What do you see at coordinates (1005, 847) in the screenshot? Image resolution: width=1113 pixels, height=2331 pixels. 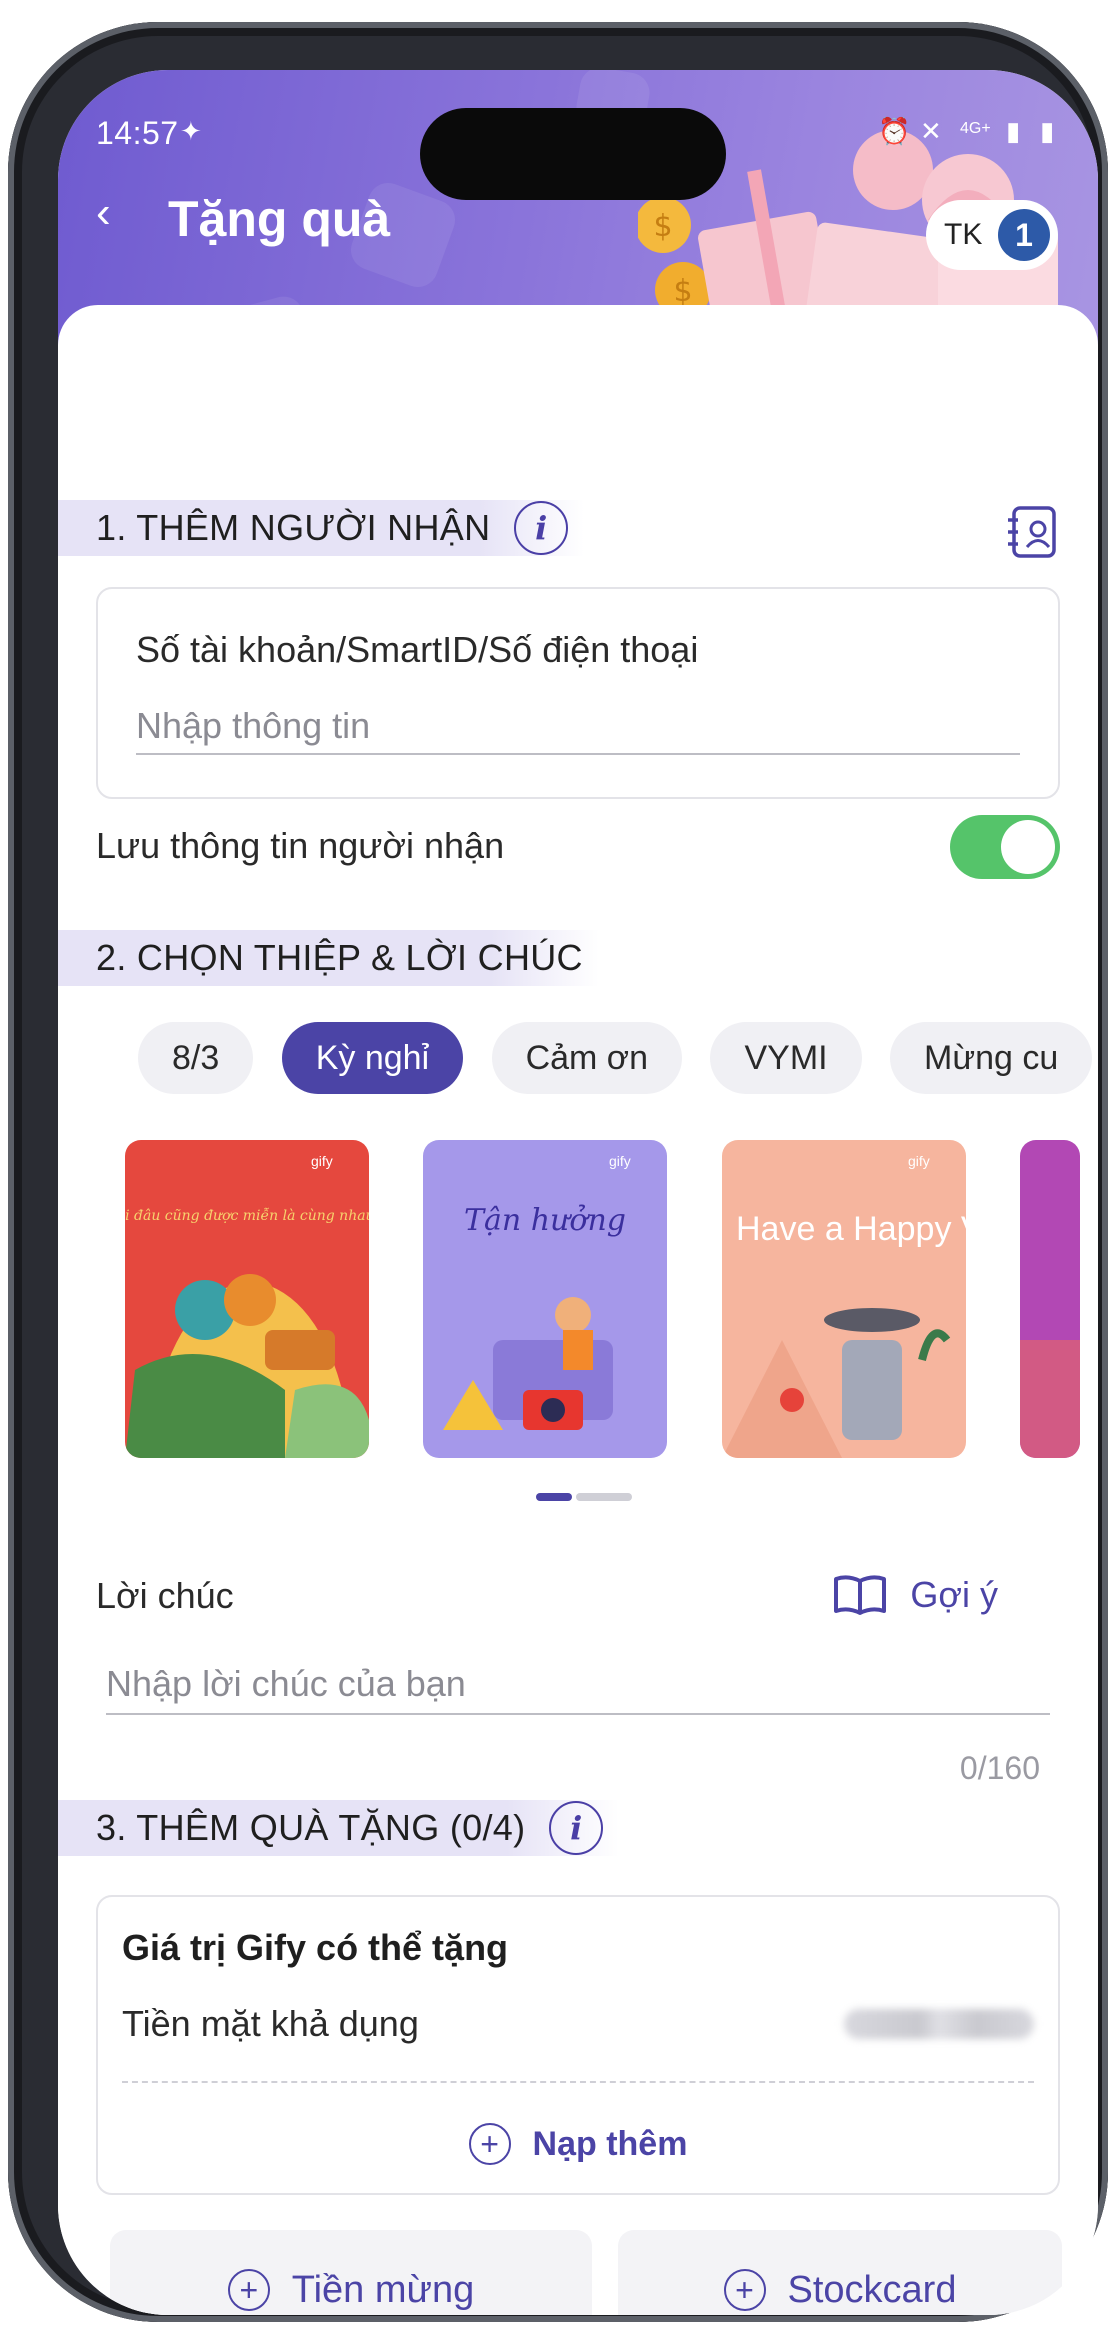 I see `save-recipient-toggle` at bounding box center [1005, 847].